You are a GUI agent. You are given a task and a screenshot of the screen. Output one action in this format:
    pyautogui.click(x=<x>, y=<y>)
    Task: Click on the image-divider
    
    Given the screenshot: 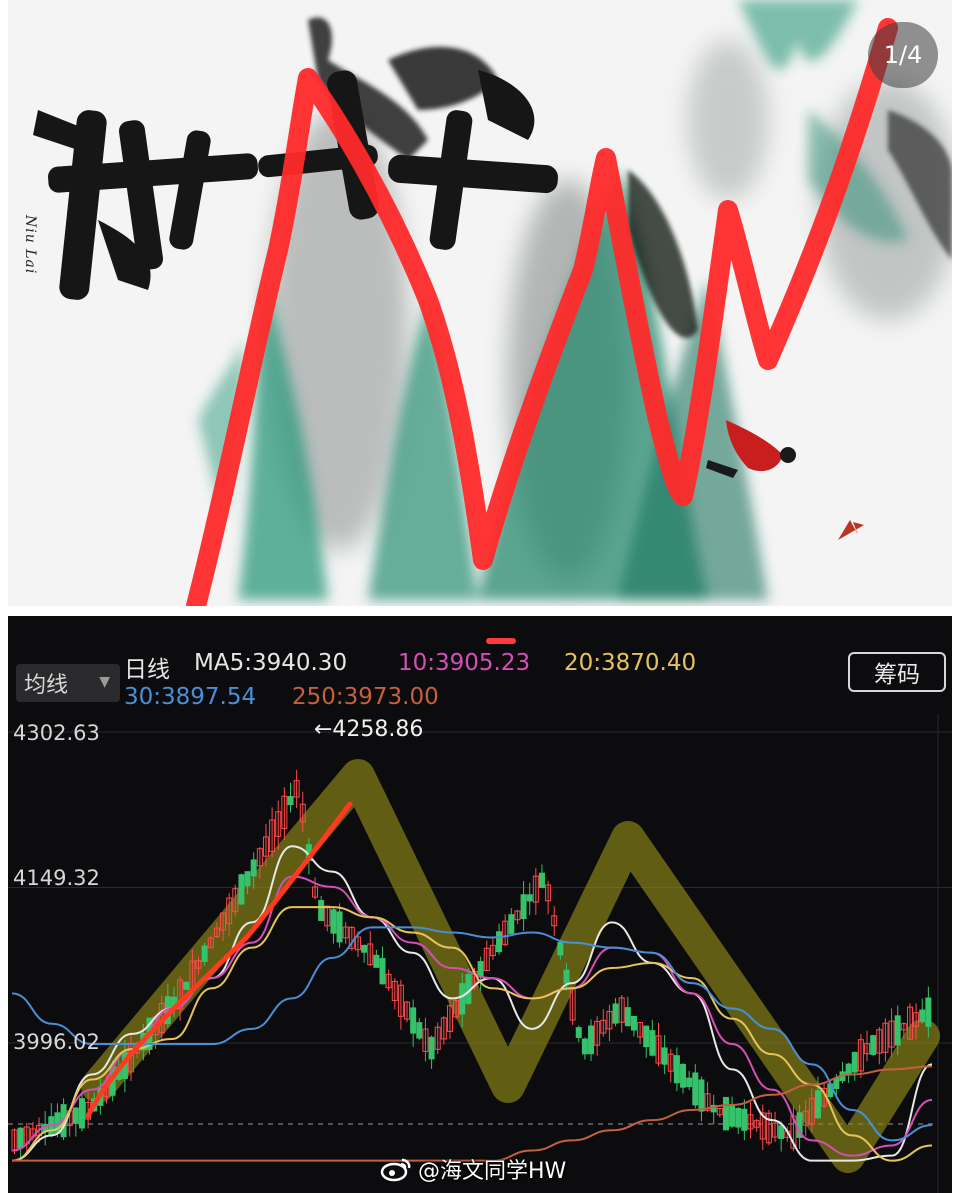 What is the action you would take?
    pyautogui.click(x=480, y=611)
    